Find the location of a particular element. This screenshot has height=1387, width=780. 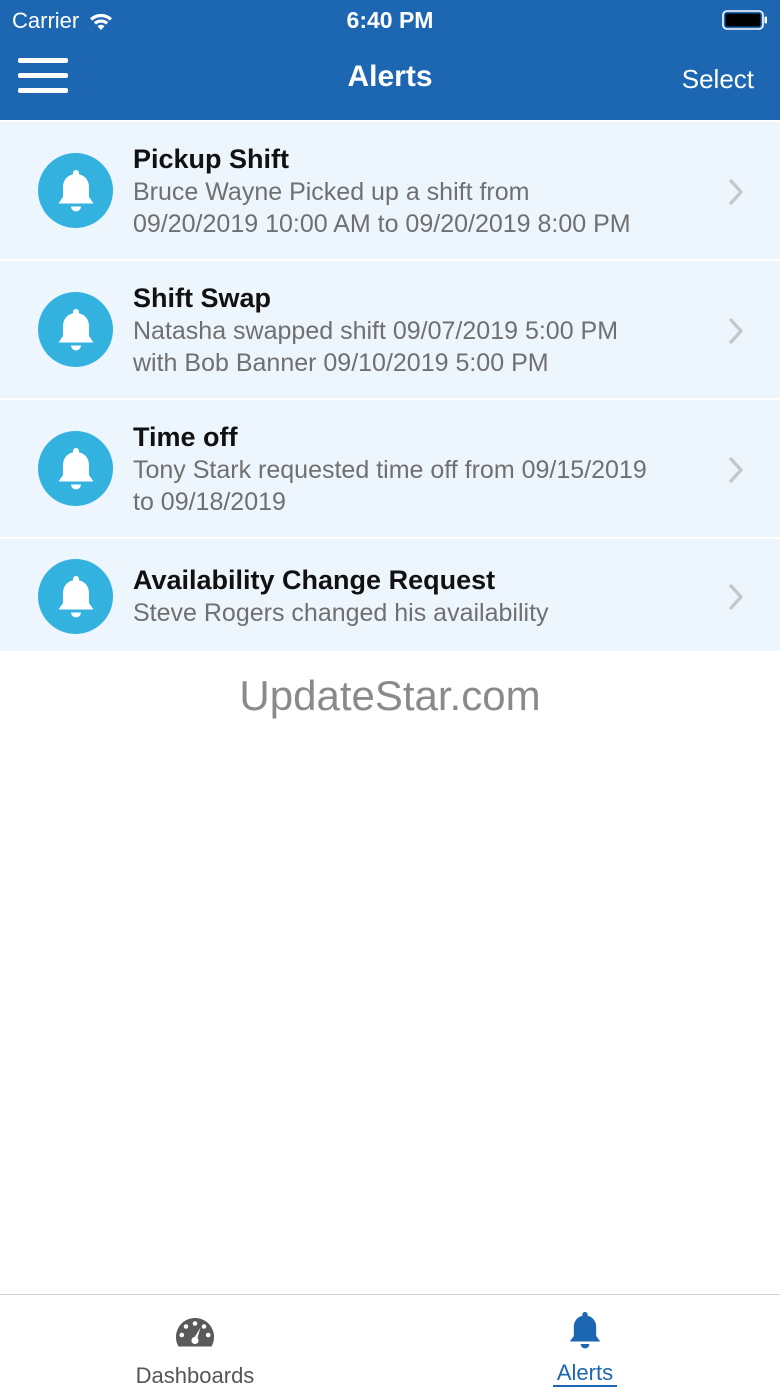

tab-label: Dashboards is located at coordinates (195, 1375).